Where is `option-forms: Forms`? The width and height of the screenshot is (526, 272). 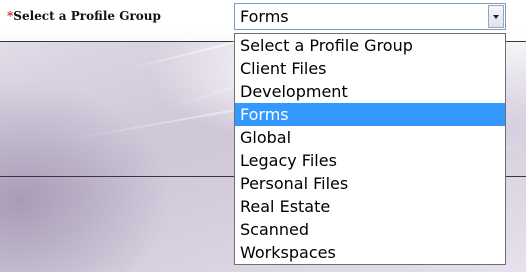 option-forms: Forms is located at coordinates (370, 114).